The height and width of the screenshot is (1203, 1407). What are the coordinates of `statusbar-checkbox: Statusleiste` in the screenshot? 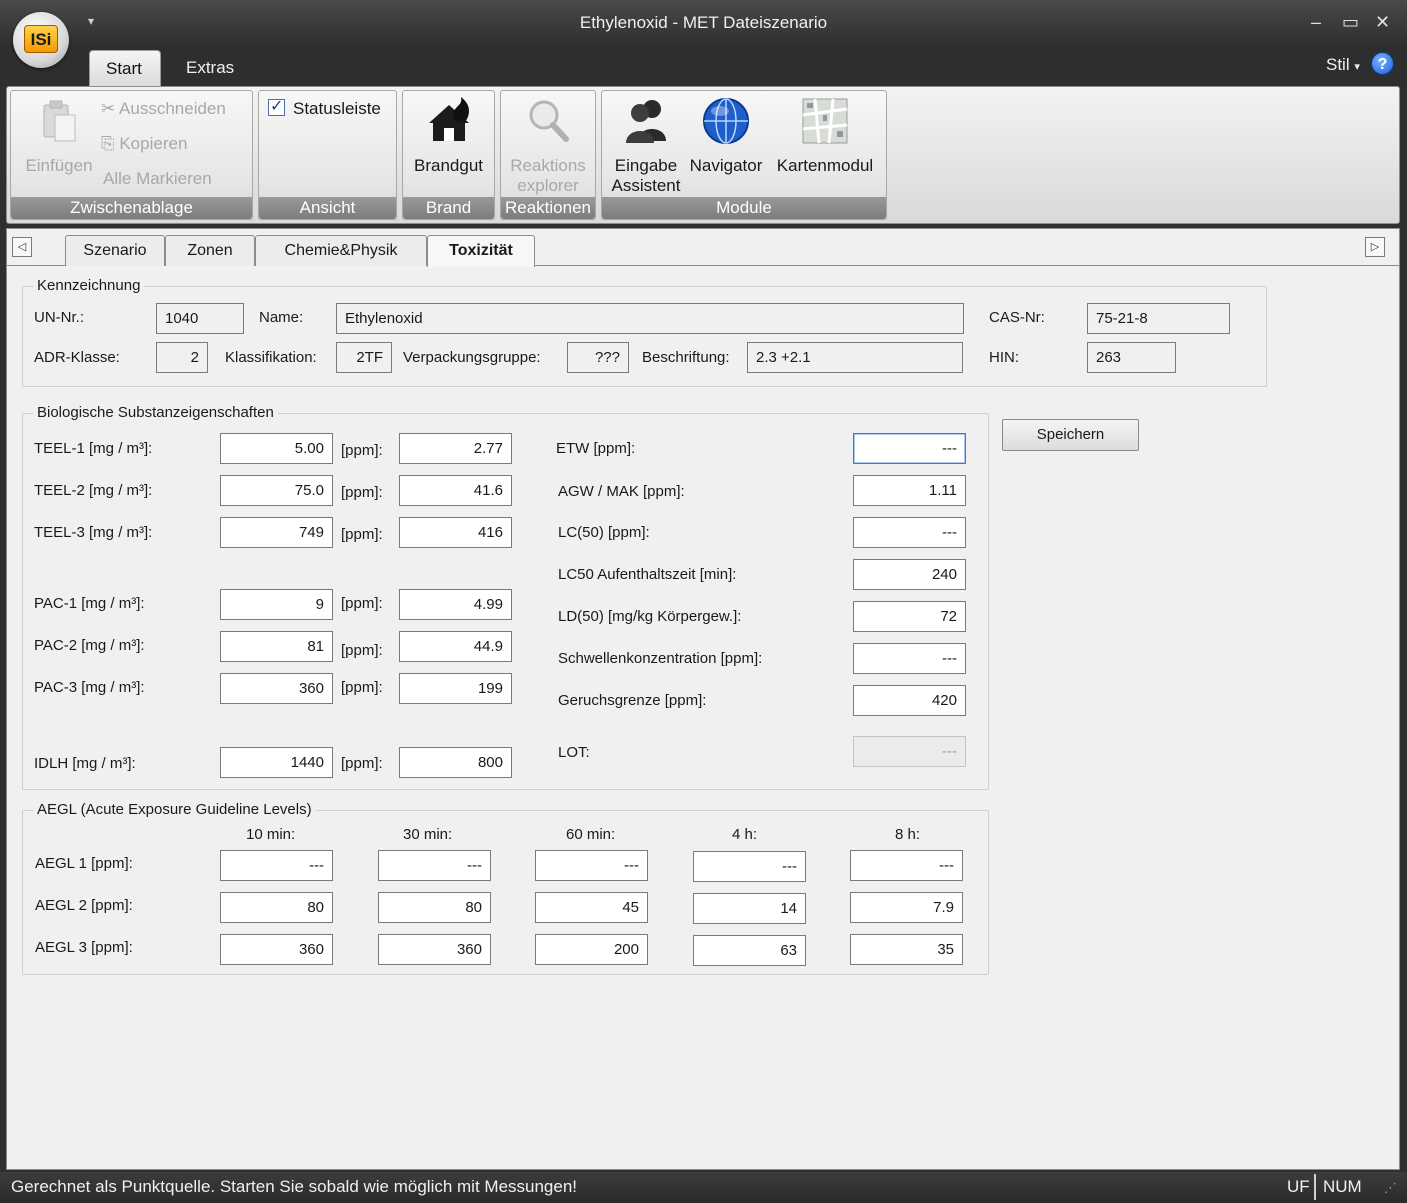 It's located at (324, 108).